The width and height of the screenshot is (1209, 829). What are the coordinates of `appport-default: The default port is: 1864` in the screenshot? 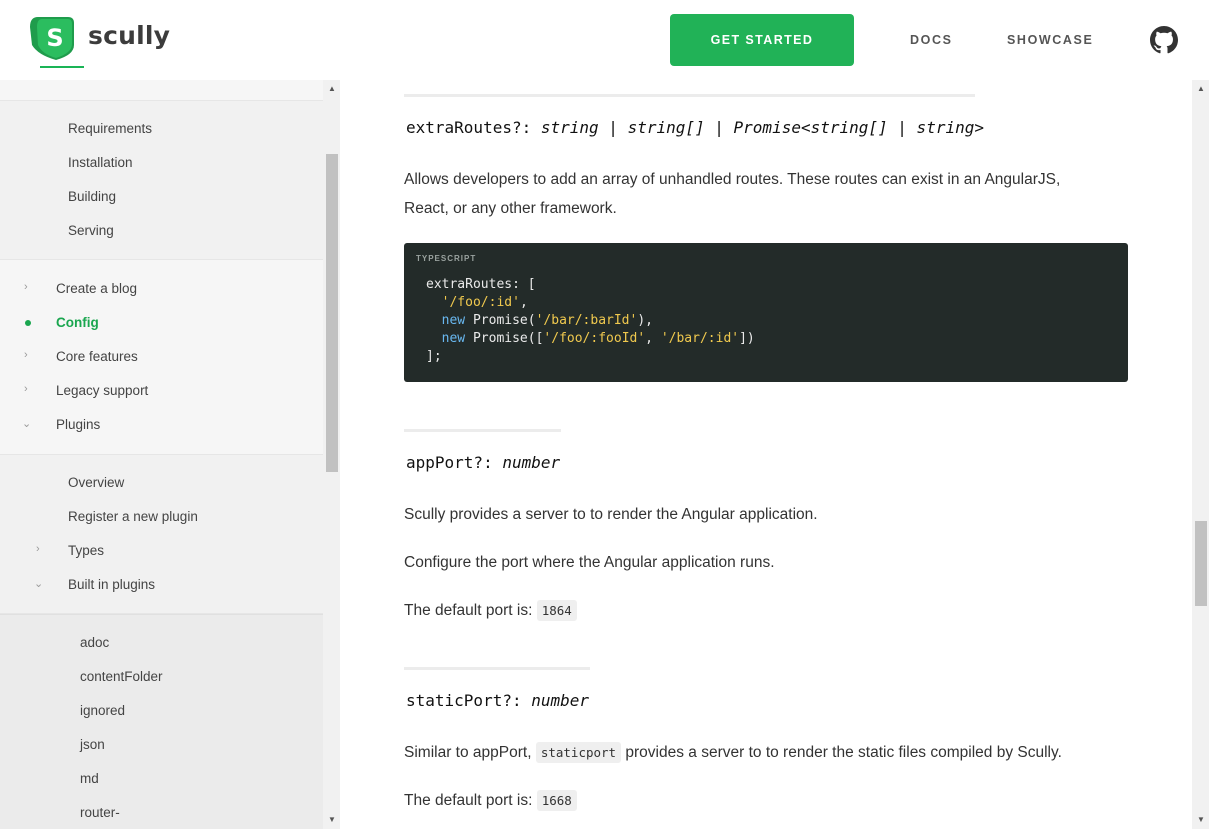 It's located at (490, 611).